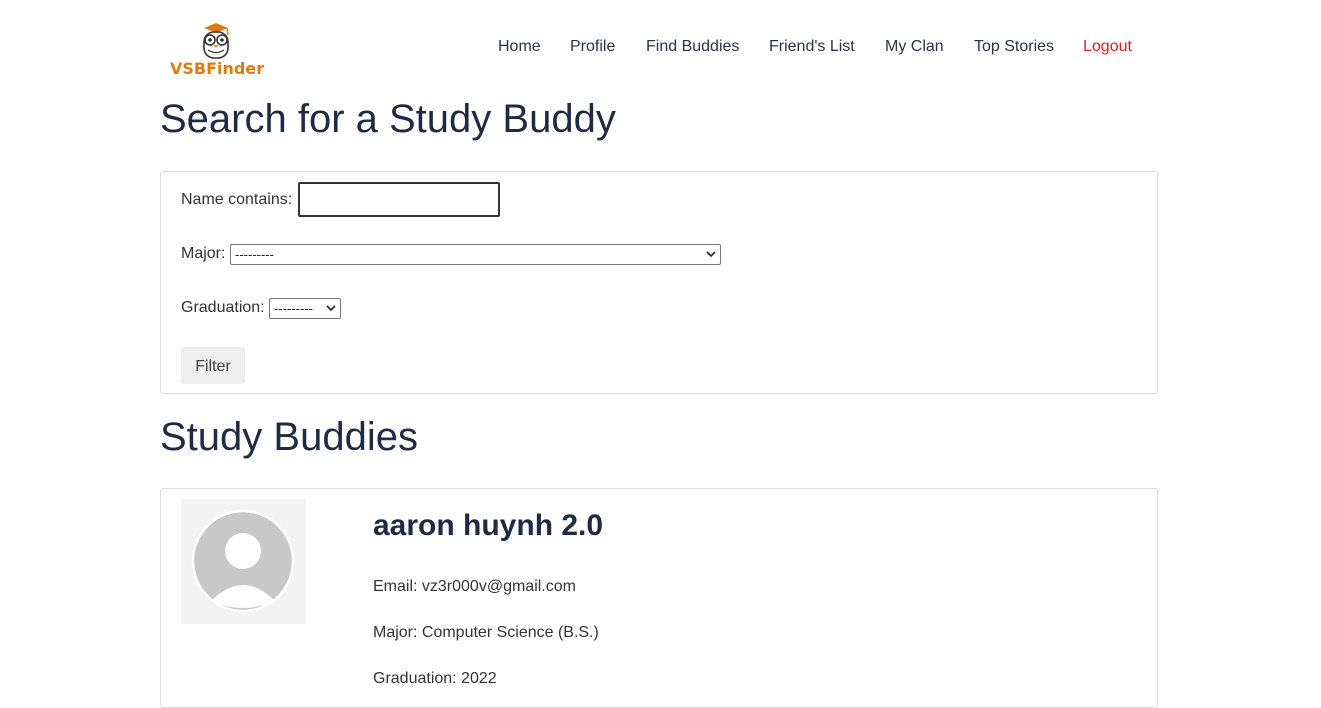 This screenshot has width=1321, height=708. What do you see at coordinates (486, 632) in the screenshot?
I see `buddy-major: Major: Computer Science (B.S.)` at bounding box center [486, 632].